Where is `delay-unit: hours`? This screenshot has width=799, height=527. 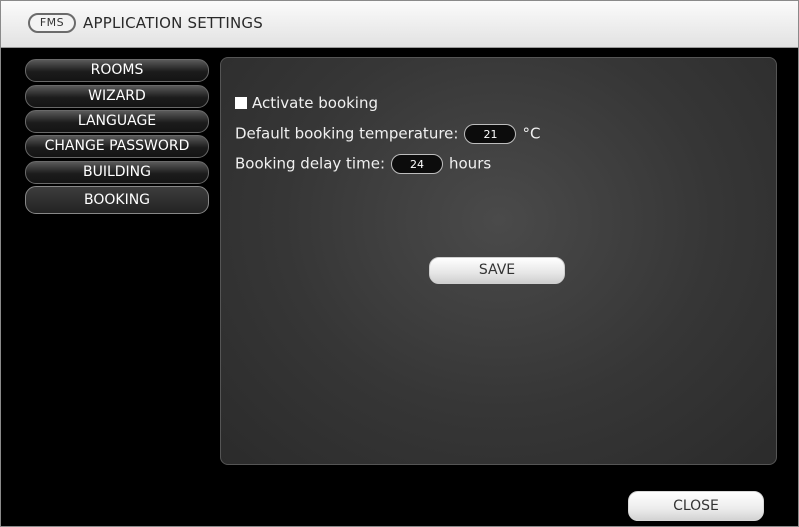
delay-unit: hours is located at coordinates (470, 163).